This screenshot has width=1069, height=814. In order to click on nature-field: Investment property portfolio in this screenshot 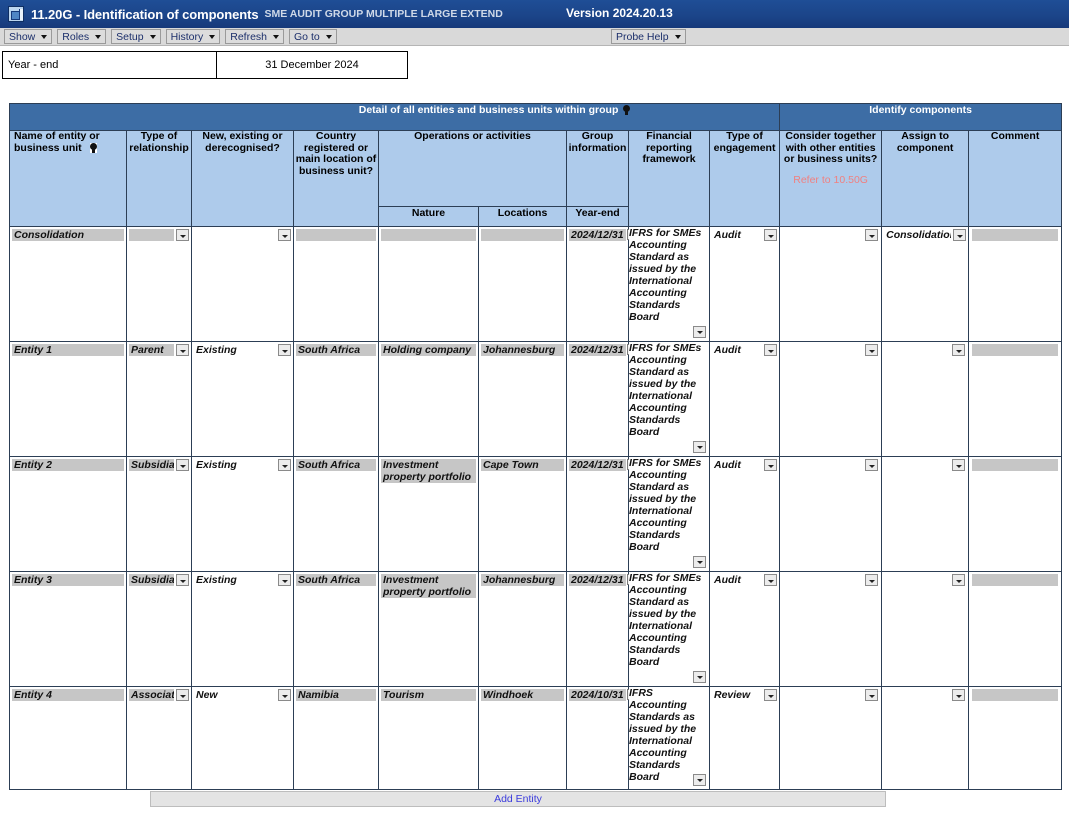, I will do `click(428, 586)`.